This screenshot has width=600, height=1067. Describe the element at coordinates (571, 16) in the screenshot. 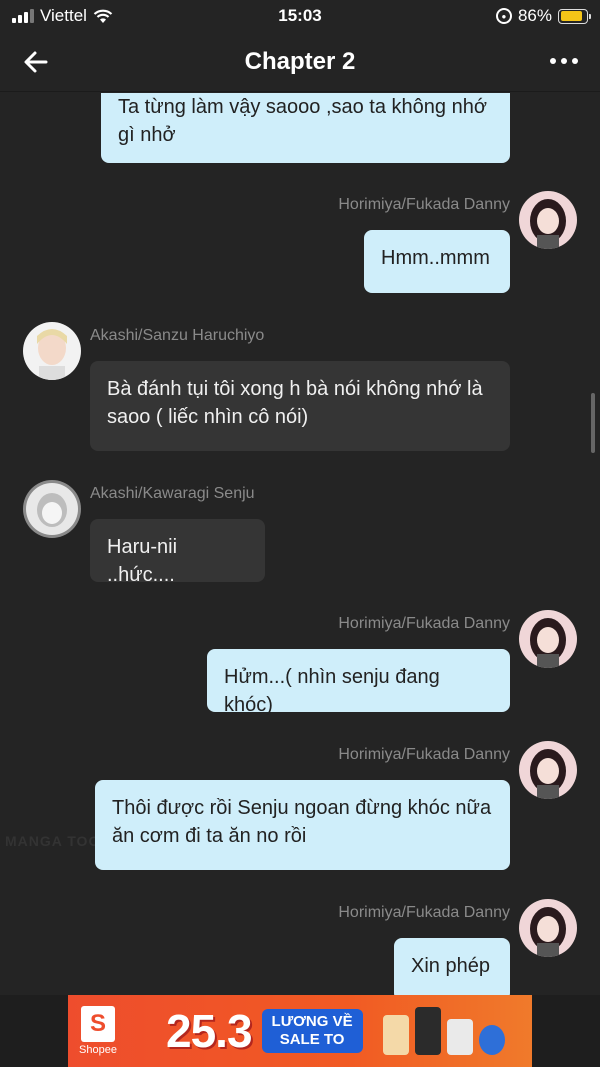

I see `battery-level` at that location.